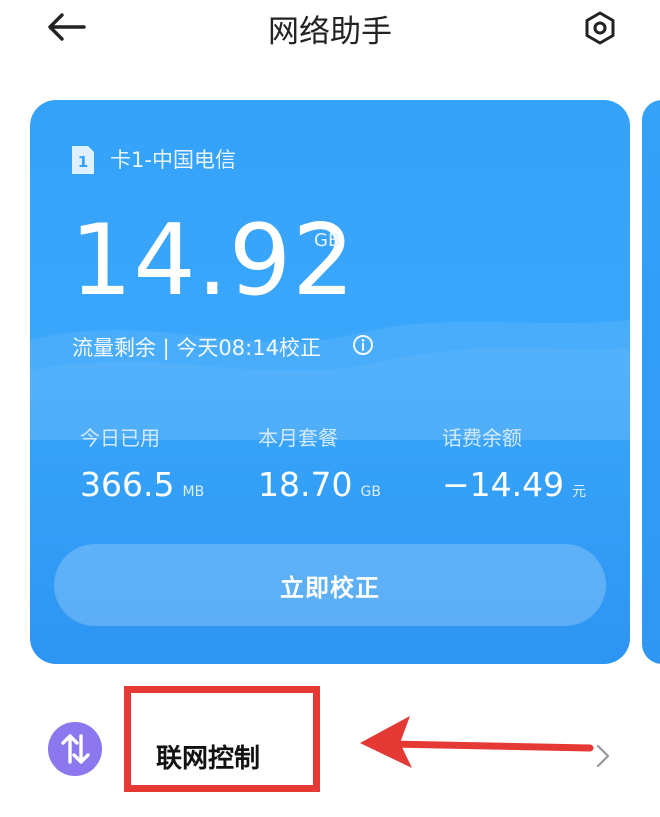 The height and width of the screenshot is (817, 660). Describe the element at coordinates (477, 742) in the screenshot. I see `annotation-arrow-icon` at that location.